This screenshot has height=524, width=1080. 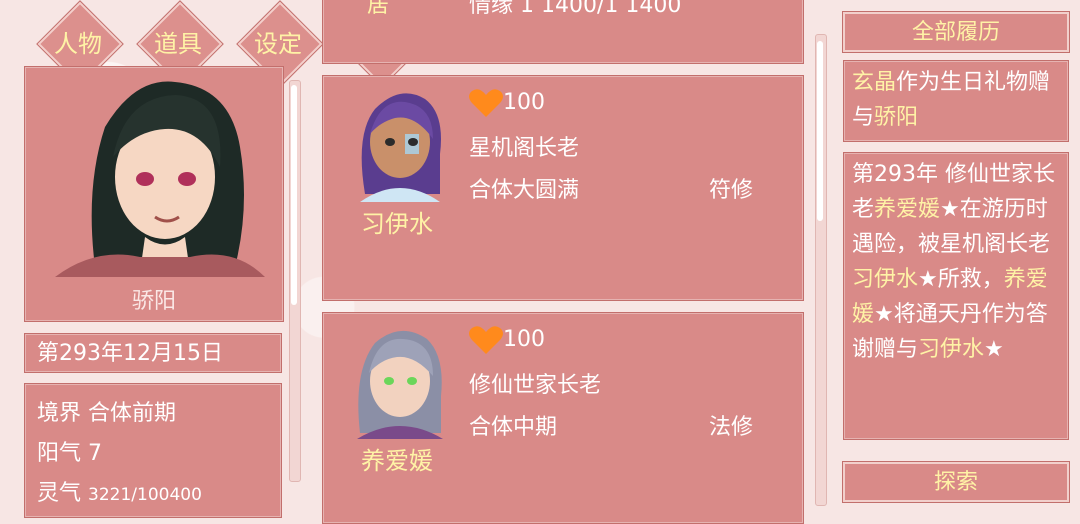 What do you see at coordinates (397, 461) in the screenshot?
I see `character-name: 养爱媛` at bounding box center [397, 461].